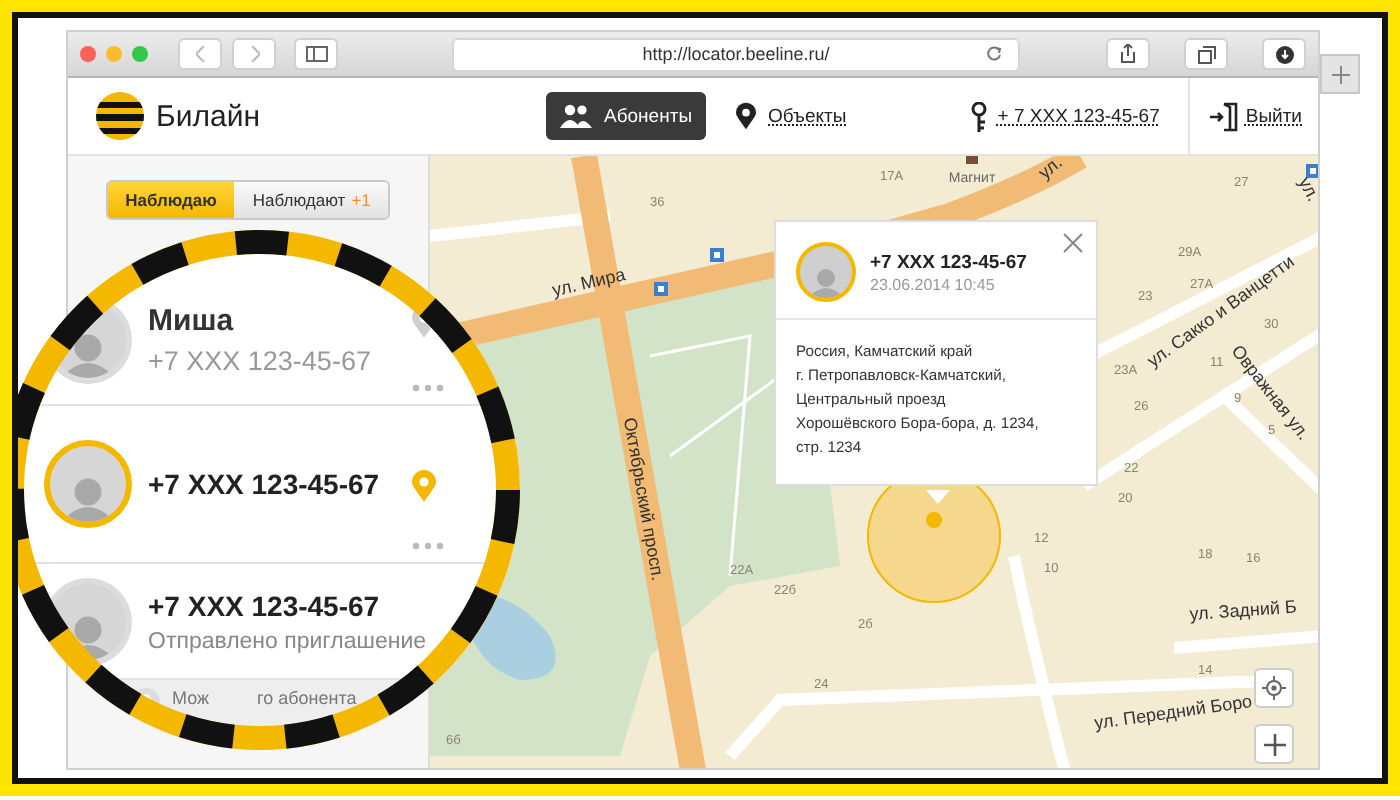  I want to click on popup-pointer, so click(938, 497).